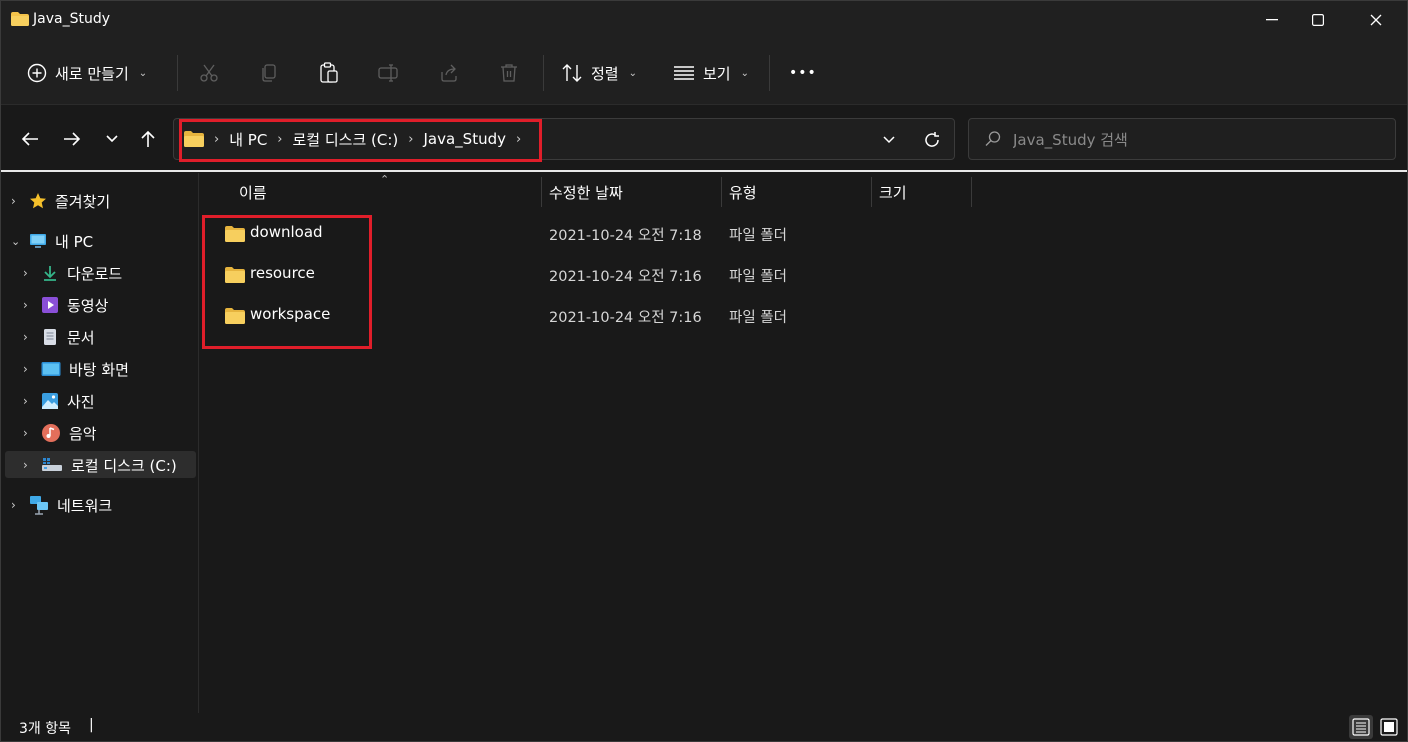 The image size is (1408, 742). I want to click on sidebar-item-network: › 네트워크, so click(61, 505).